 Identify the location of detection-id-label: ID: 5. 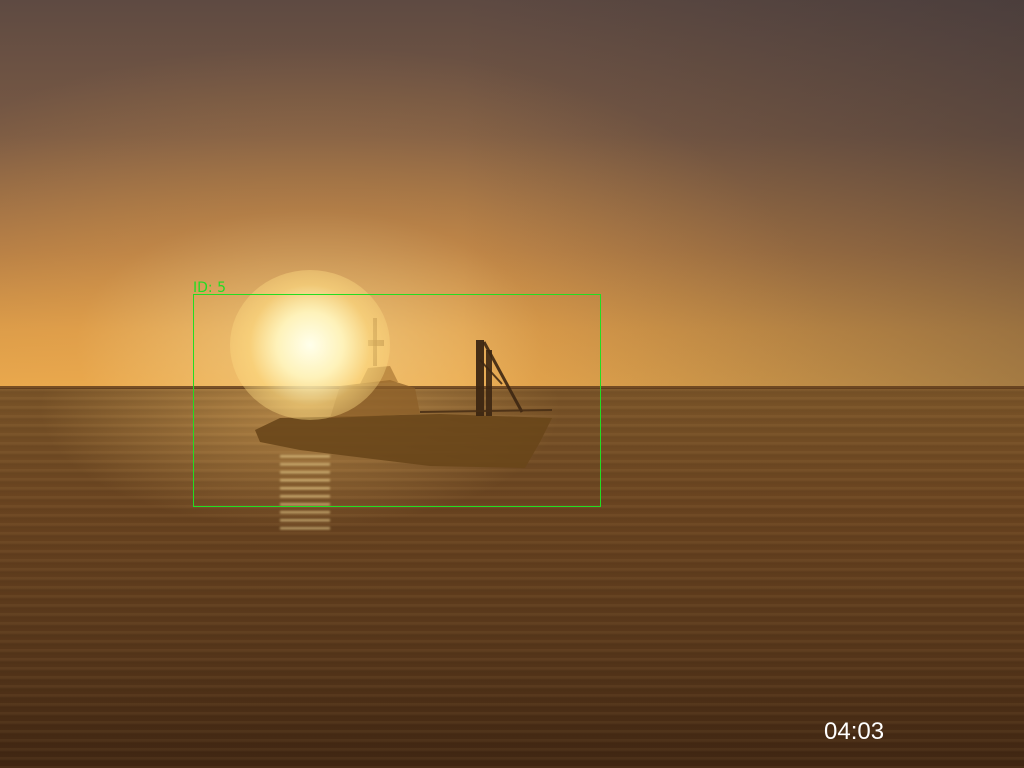
(209, 288).